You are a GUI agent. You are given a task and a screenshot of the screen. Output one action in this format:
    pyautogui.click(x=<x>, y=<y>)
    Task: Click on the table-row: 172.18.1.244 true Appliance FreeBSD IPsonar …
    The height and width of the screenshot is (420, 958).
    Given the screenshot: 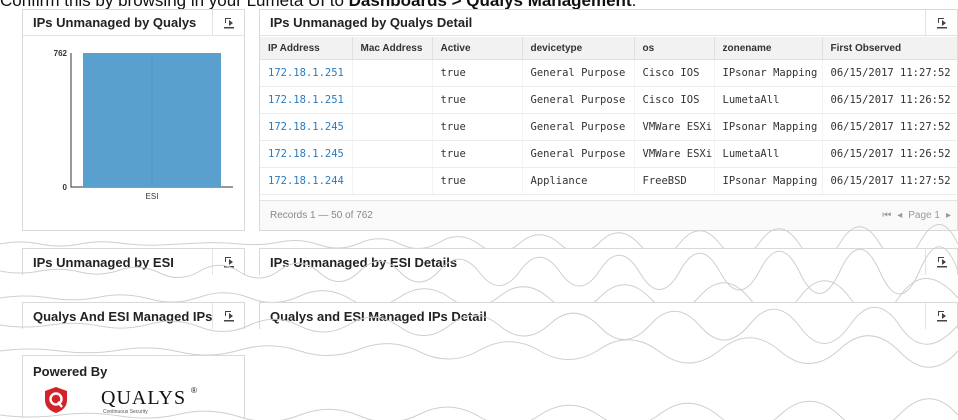 What is the action you would take?
    pyautogui.click(x=608, y=181)
    